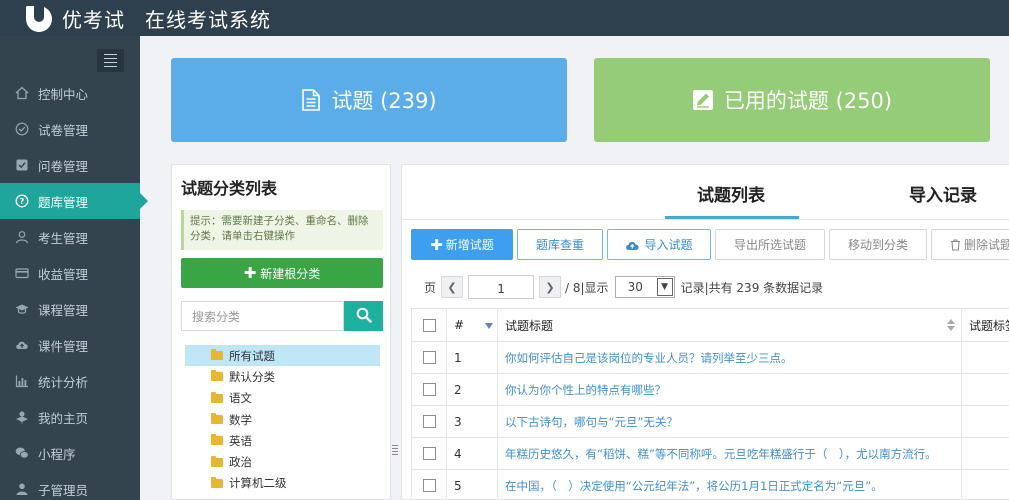 The height and width of the screenshot is (500, 1009). I want to click on menu-toggle-button, so click(110, 60).